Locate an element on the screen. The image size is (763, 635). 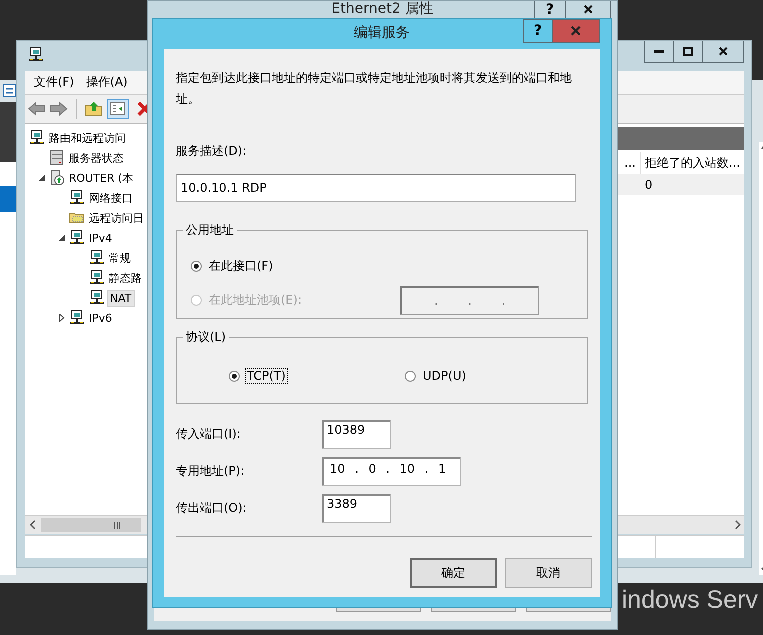
tree-item: 静态路 is located at coordinates (125, 278).